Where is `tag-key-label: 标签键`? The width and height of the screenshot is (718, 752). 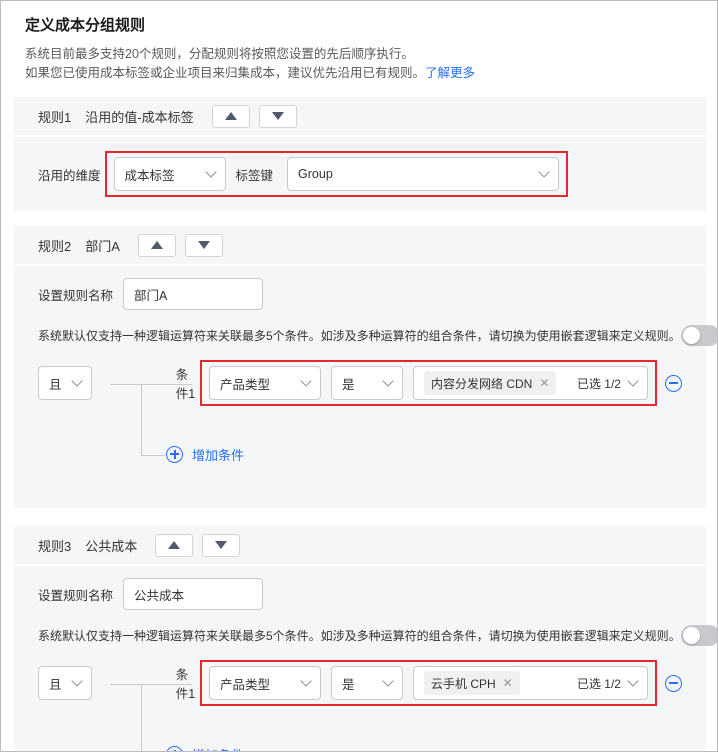 tag-key-label: 标签键 is located at coordinates (254, 175).